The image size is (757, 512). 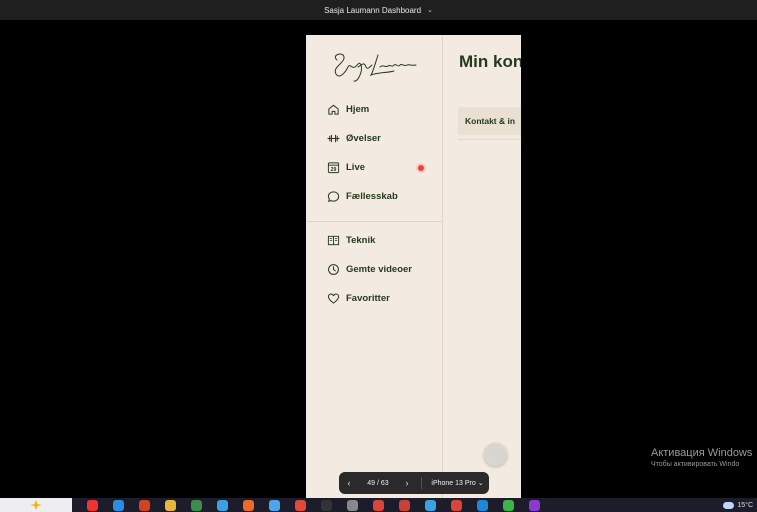 What do you see at coordinates (333, 269) in the screenshot?
I see `clock-icon` at bounding box center [333, 269].